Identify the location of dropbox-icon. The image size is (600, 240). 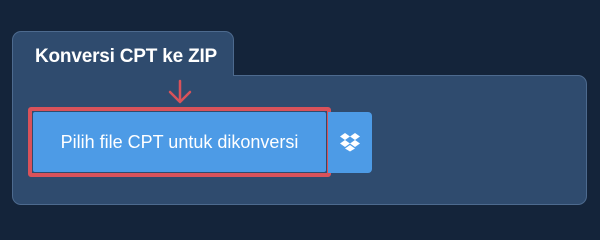
(350, 142).